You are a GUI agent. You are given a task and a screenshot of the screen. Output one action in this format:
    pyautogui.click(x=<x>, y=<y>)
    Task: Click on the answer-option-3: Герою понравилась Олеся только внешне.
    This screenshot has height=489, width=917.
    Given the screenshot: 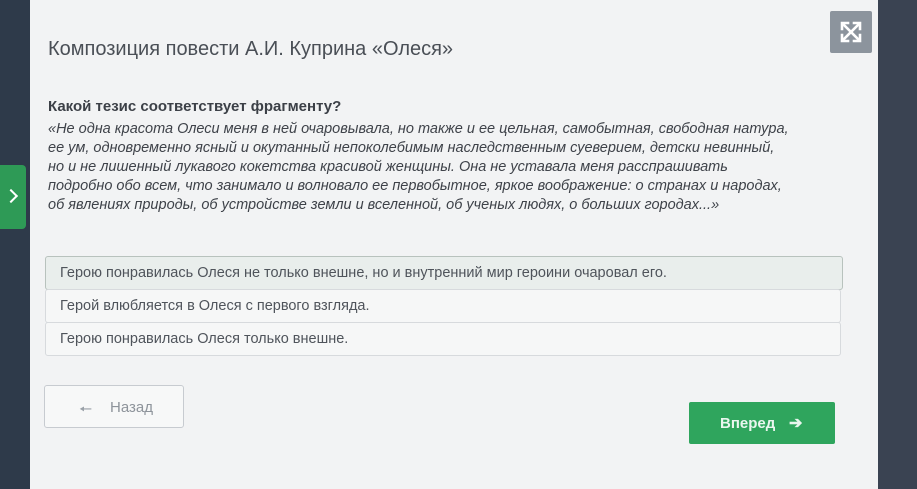 What is the action you would take?
    pyautogui.click(x=443, y=339)
    